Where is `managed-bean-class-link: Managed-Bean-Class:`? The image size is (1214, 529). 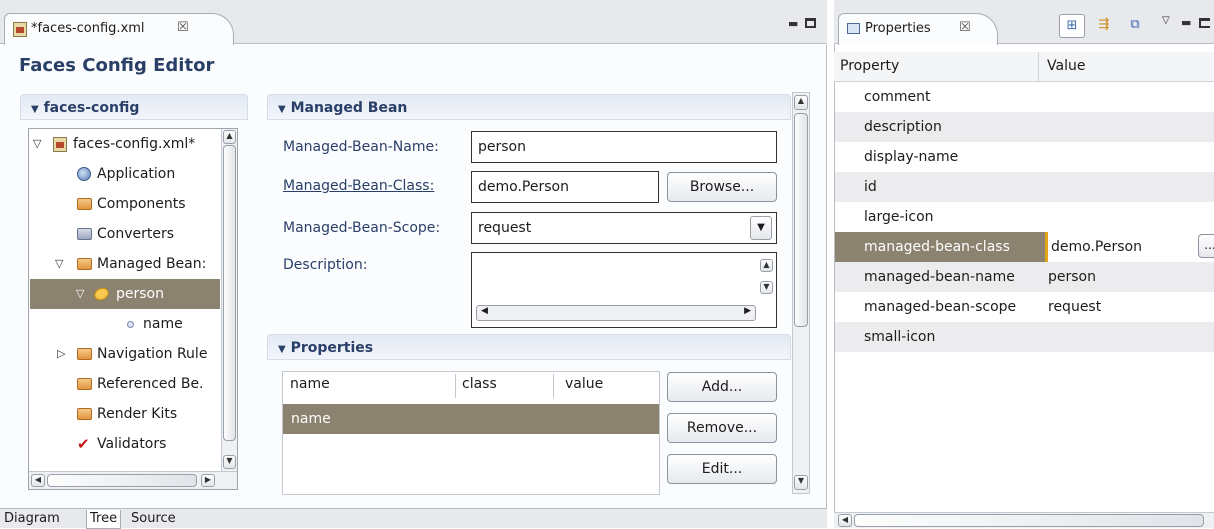
managed-bean-class-link: Managed-Bean-Class: is located at coordinates (358, 186).